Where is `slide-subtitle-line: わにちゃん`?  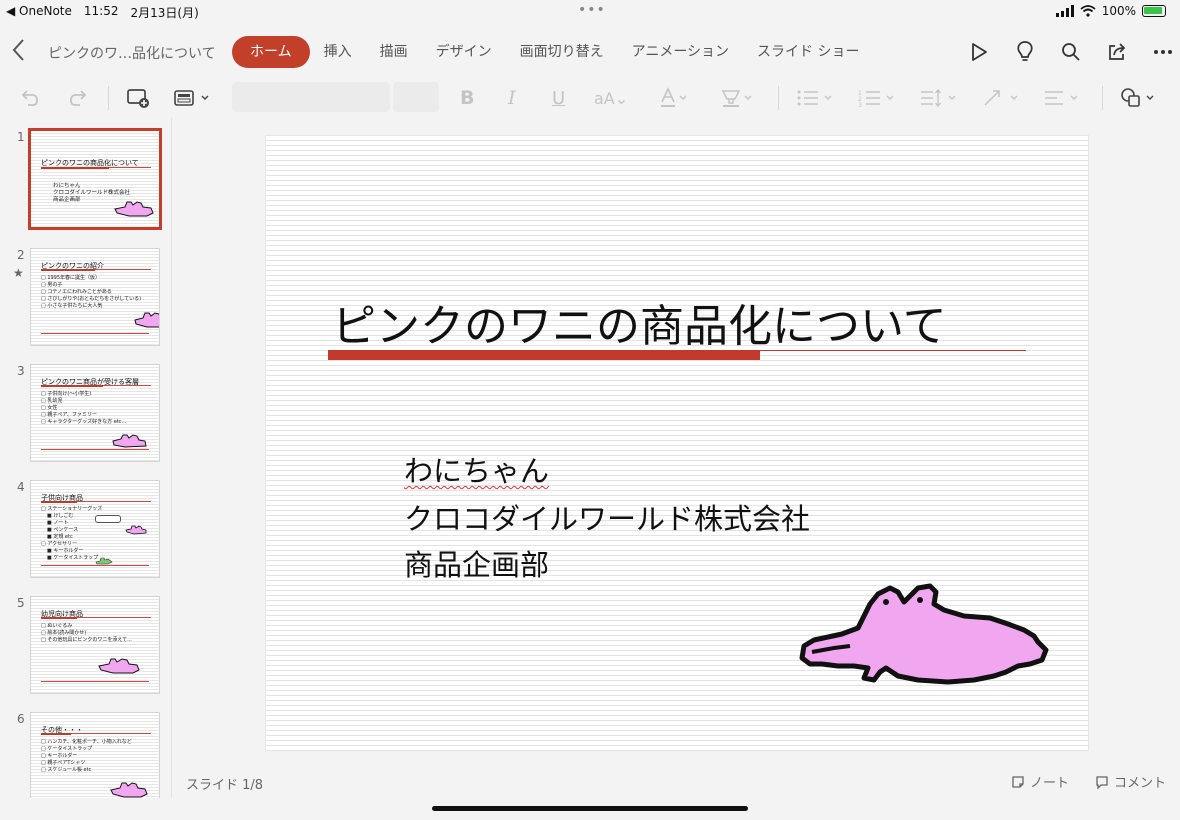 slide-subtitle-line: わにちゃん is located at coordinates (476, 469).